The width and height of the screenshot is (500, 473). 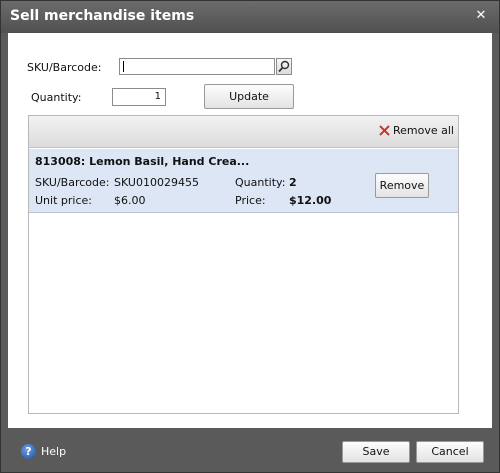 What do you see at coordinates (102, 16) in the screenshot?
I see `dialog-title: Sell merchandise items` at bounding box center [102, 16].